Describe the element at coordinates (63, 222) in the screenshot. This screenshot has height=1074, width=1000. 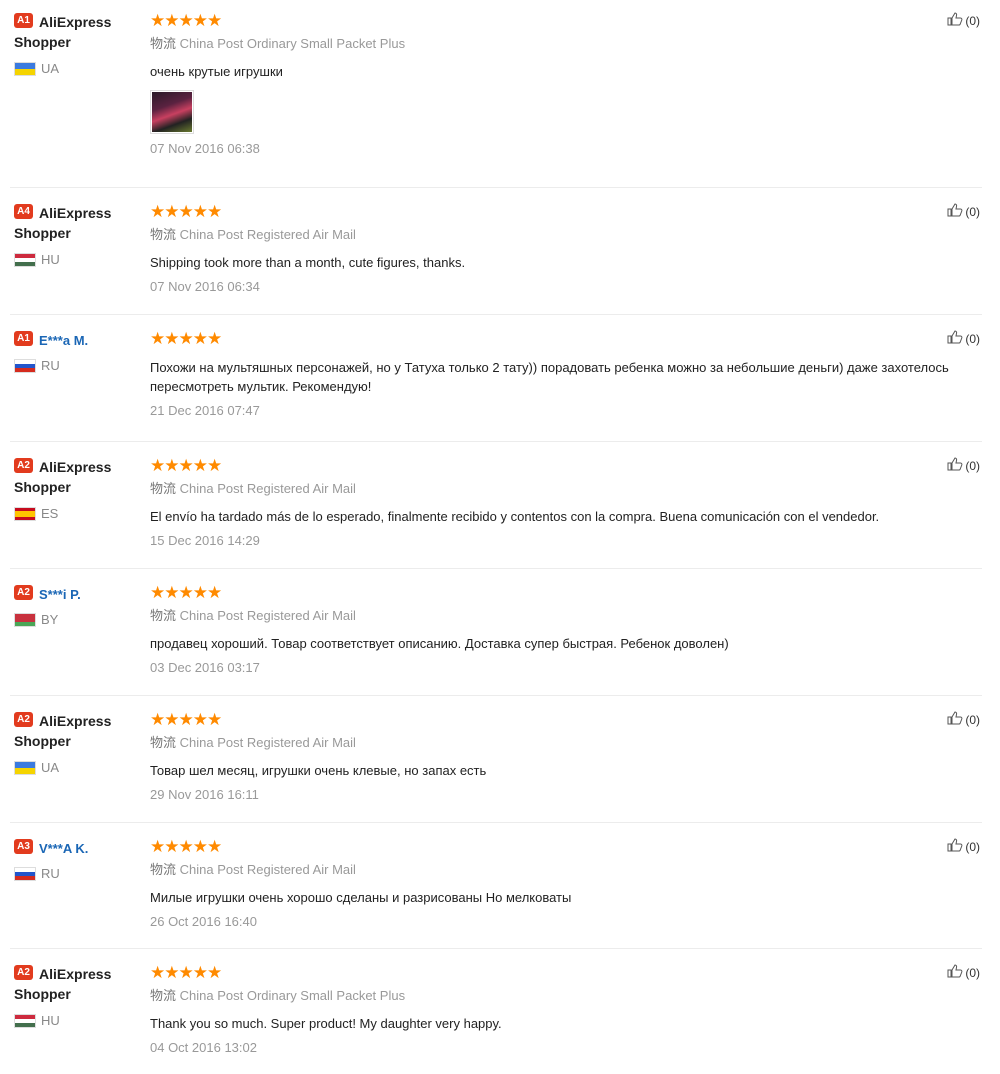
I see `reviewer-name: A4 AliExpress Shopper` at that location.